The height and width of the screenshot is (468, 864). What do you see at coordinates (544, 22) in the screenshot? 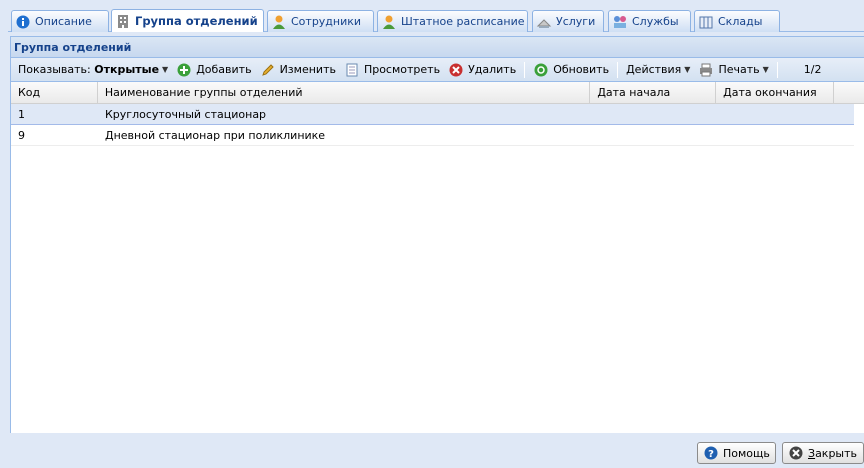
I see `services-icon` at bounding box center [544, 22].